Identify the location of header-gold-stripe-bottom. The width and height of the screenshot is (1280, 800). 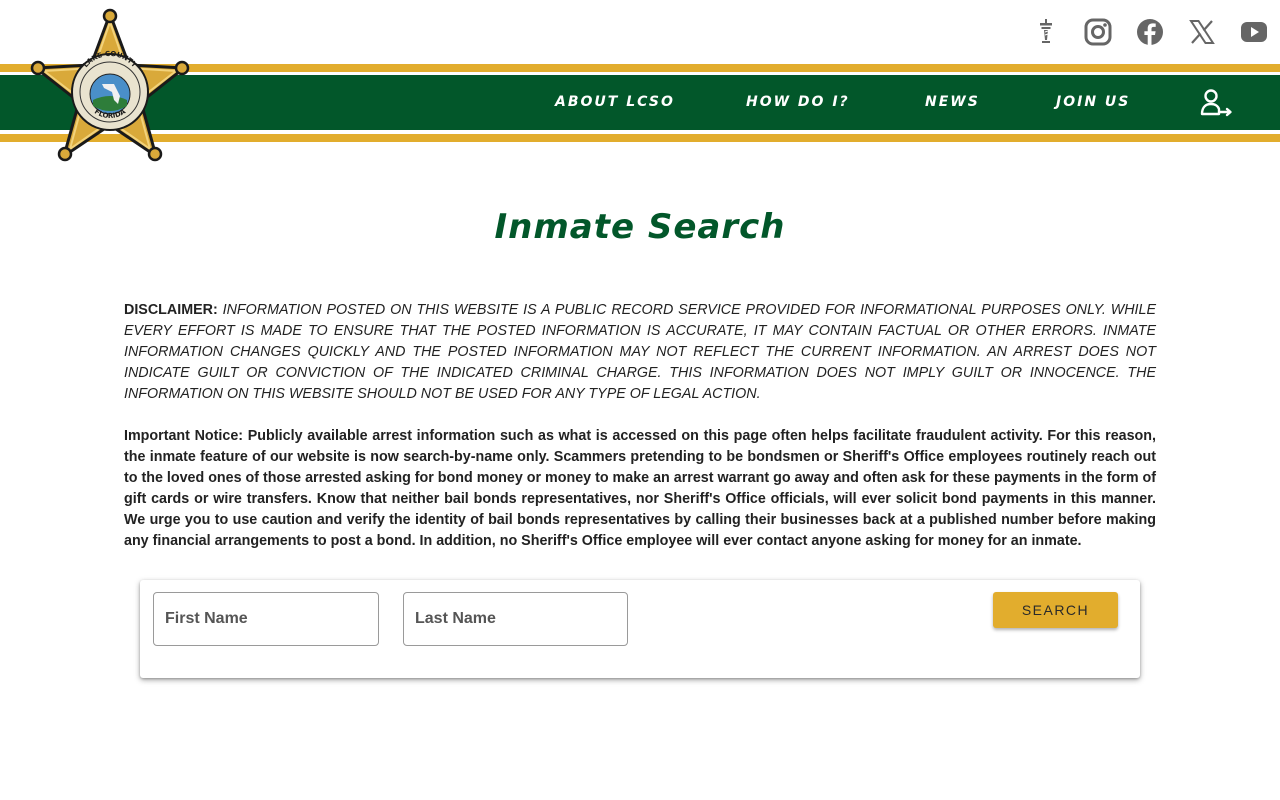
(640, 138).